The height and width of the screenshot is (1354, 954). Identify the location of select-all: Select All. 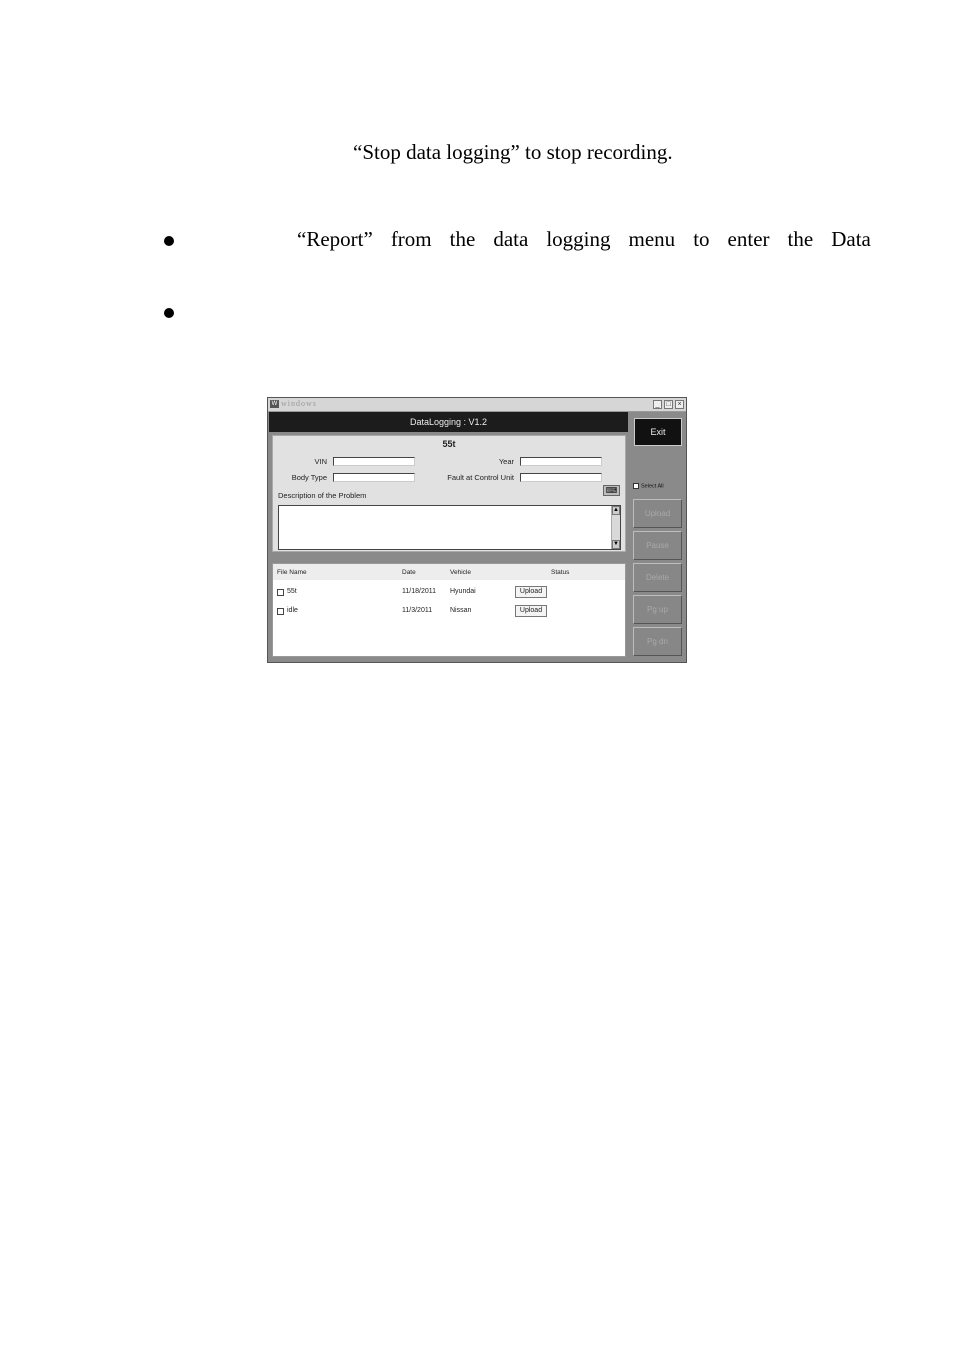
(648, 486).